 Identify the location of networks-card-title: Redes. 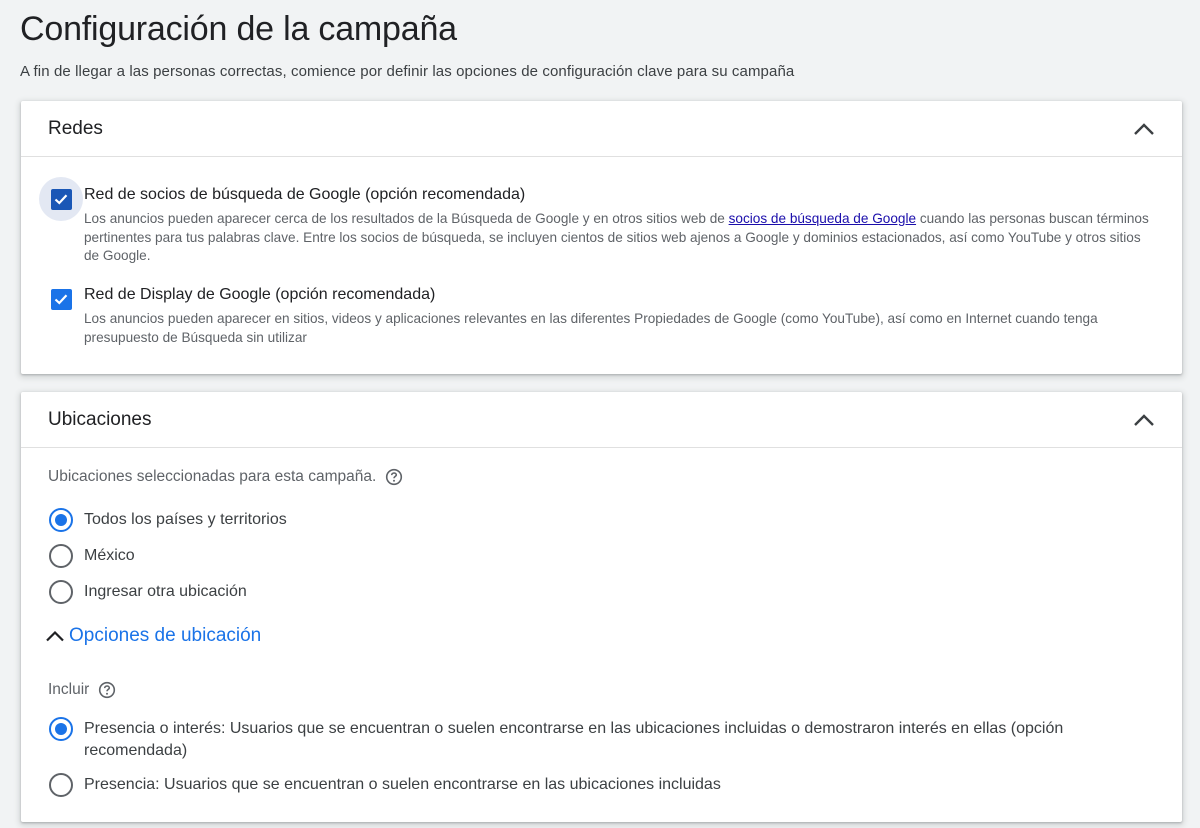
(75, 128).